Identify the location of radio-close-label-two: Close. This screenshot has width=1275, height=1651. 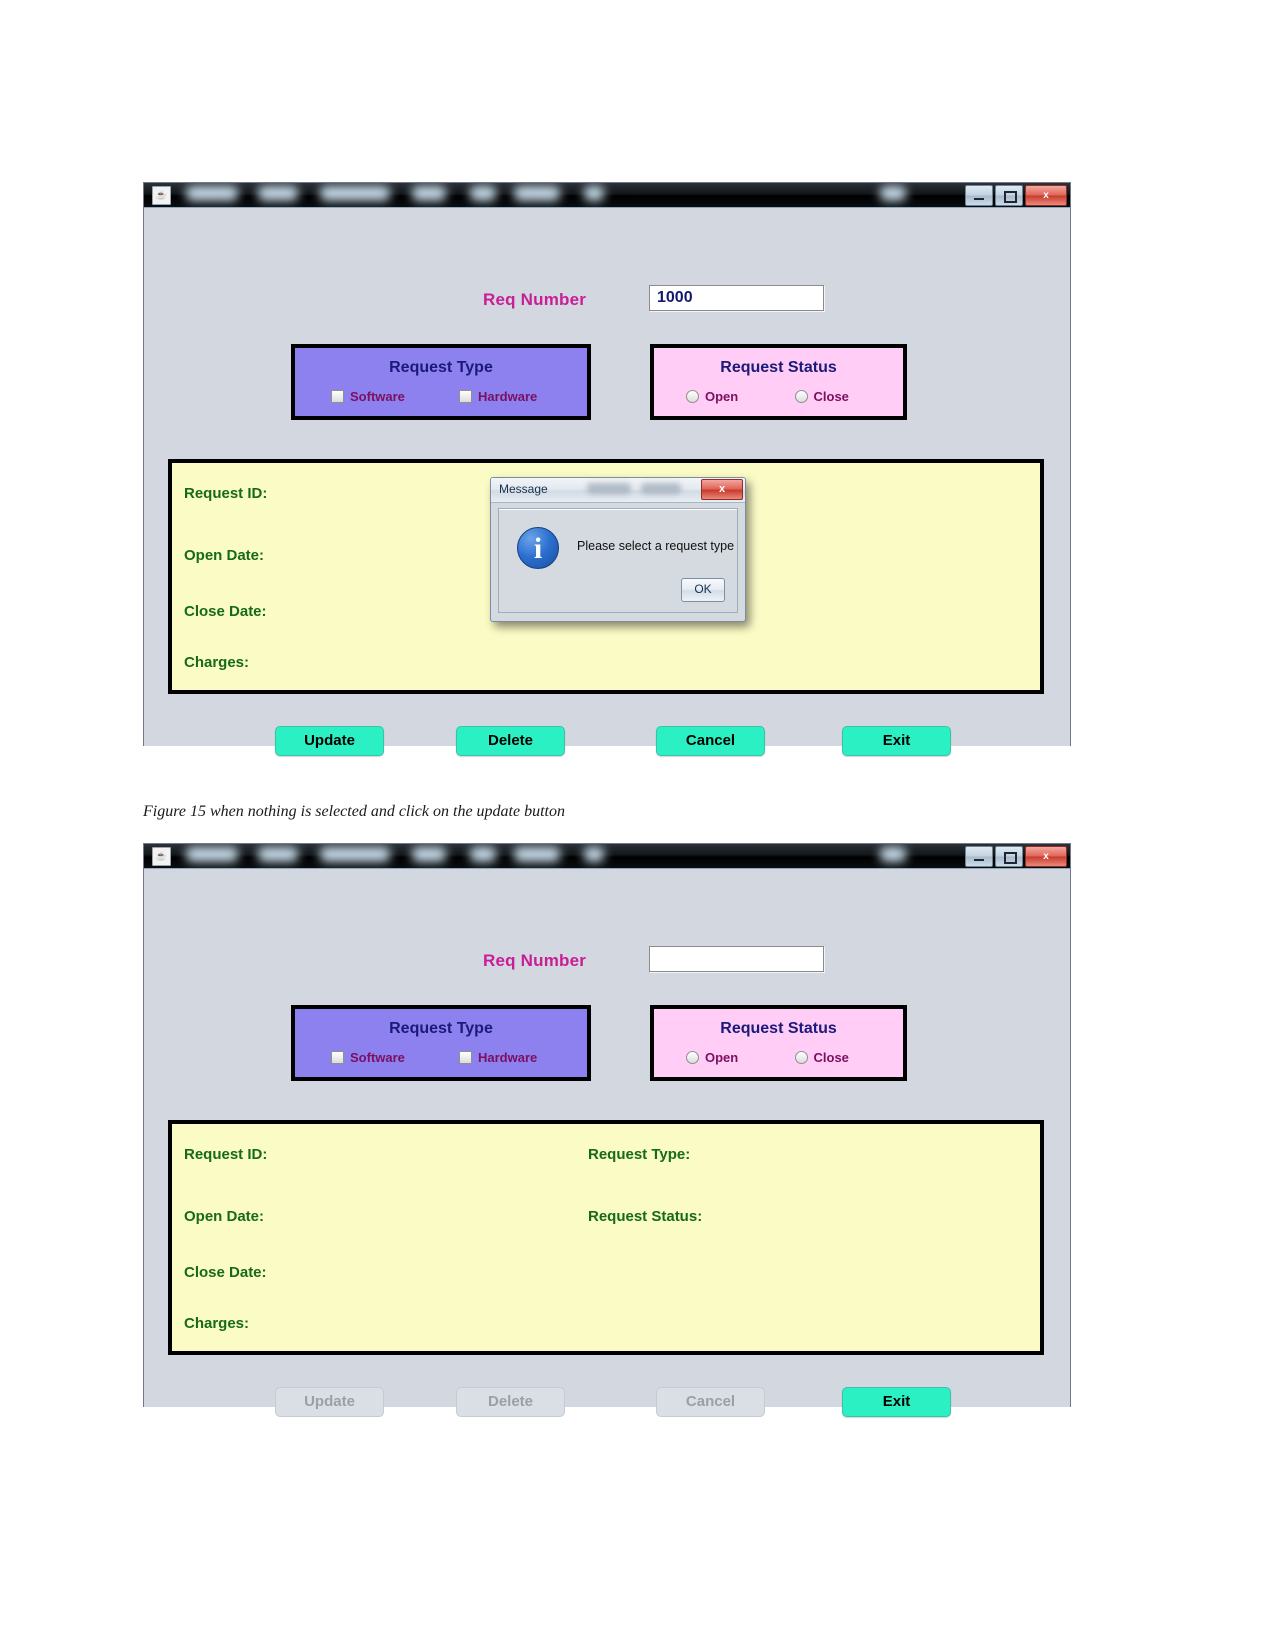
(831, 1057).